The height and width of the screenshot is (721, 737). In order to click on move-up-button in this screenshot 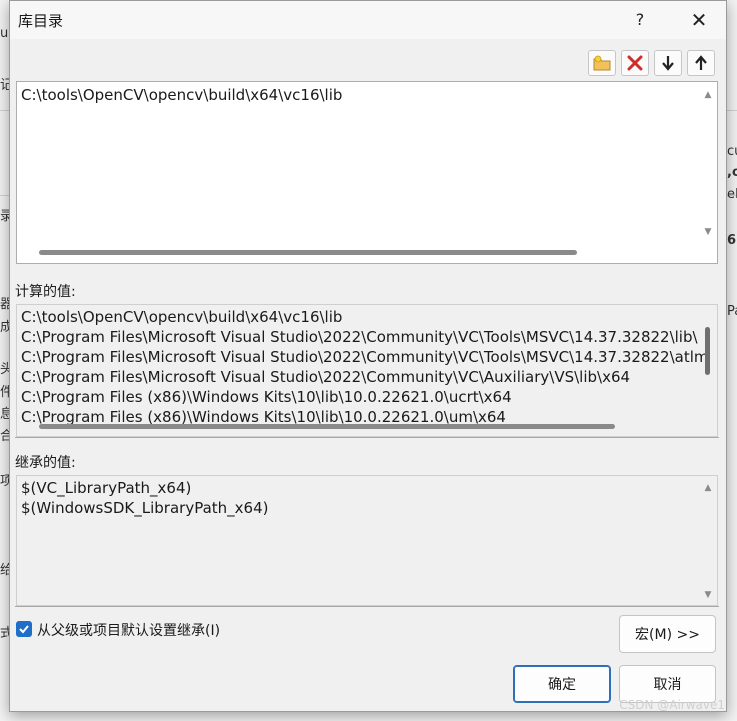, I will do `click(701, 63)`.